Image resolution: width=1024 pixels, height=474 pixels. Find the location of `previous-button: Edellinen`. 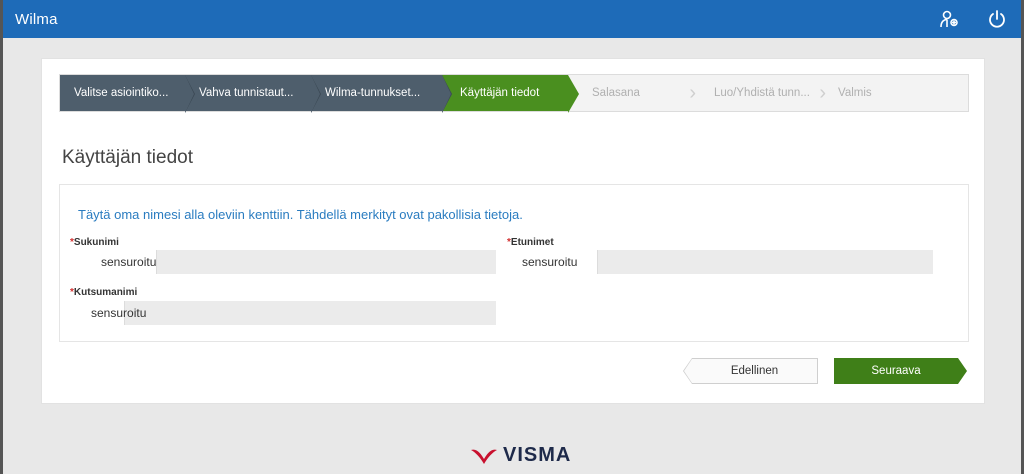

previous-button: Edellinen is located at coordinates (750, 371).